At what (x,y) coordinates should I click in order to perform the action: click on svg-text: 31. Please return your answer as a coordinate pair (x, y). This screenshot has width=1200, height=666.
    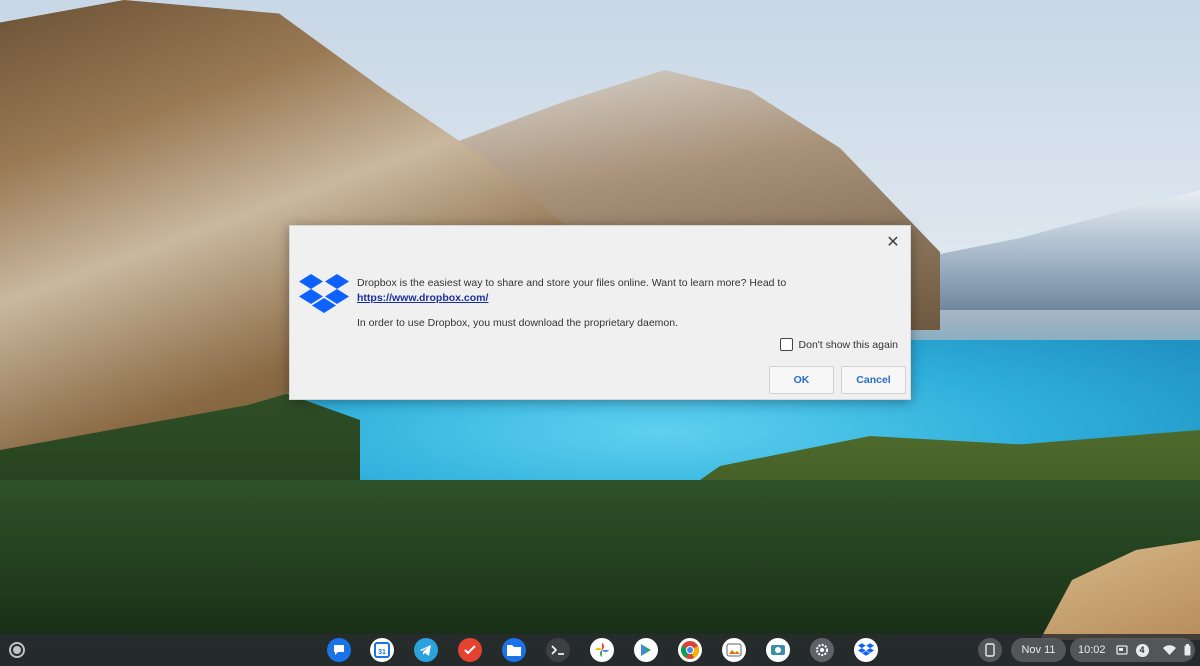
    Looking at the image, I should click on (382, 652).